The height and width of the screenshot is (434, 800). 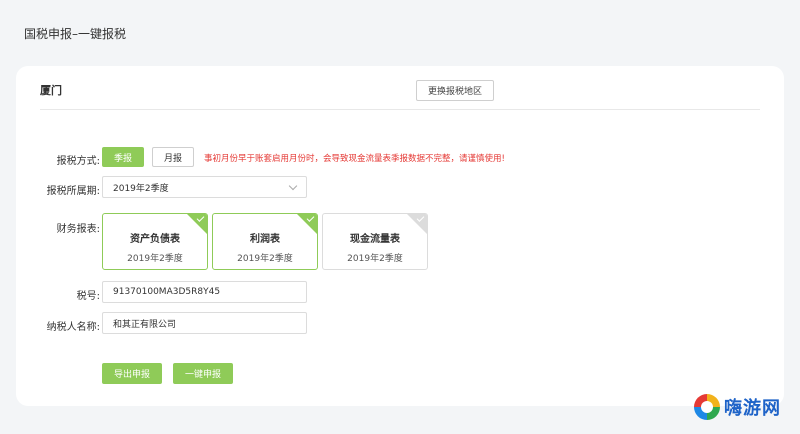 What do you see at coordinates (204, 323) in the screenshot?
I see `taxpayer-name-field: 和其正有限公司` at bounding box center [204, 323].